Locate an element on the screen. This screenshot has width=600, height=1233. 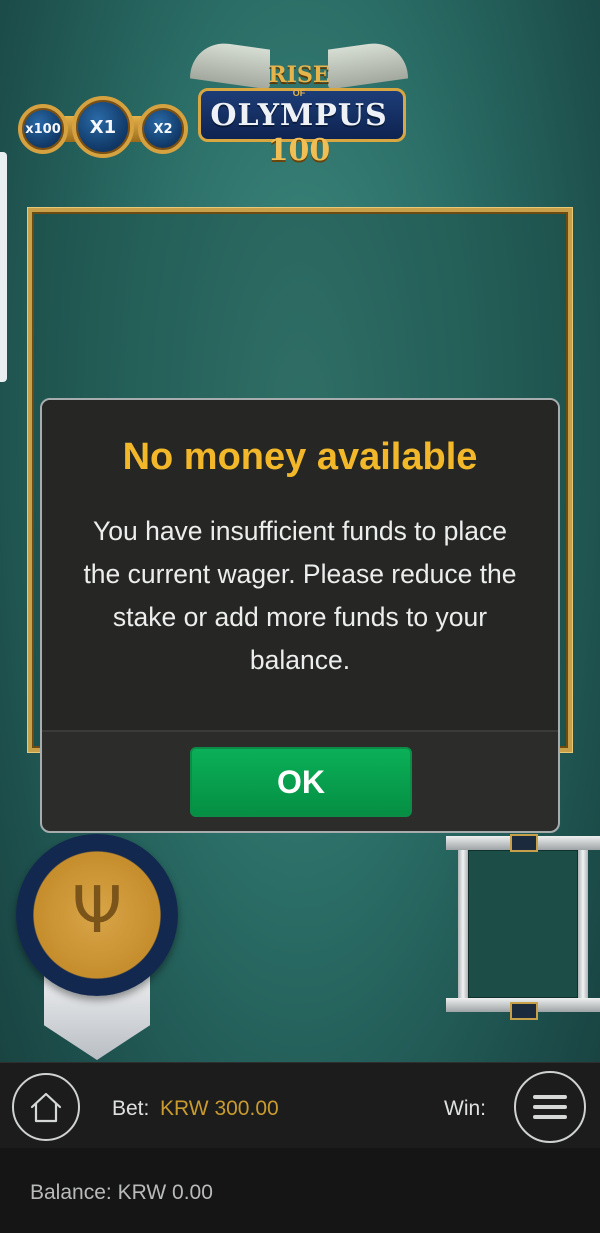
home-button is located at coordinates (46, 1107).